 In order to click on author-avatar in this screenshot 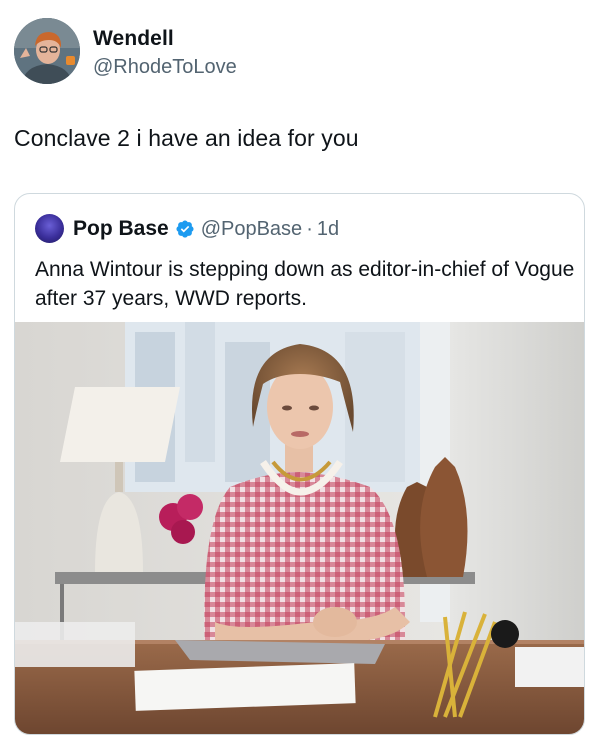, I will do `click(47, 51)`.